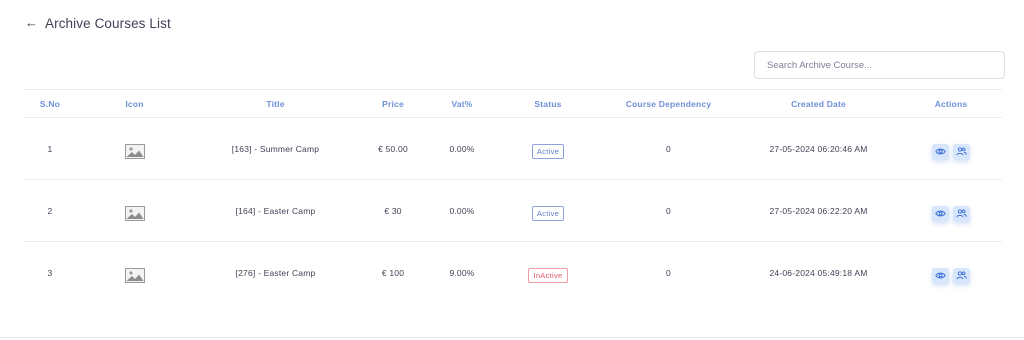 This screenshot has width=1024, height=340. What do you see at coordinates (31, 23) in the screenshot?
I see `back-arrow-icon: ←` at bounding box center [31, 23].